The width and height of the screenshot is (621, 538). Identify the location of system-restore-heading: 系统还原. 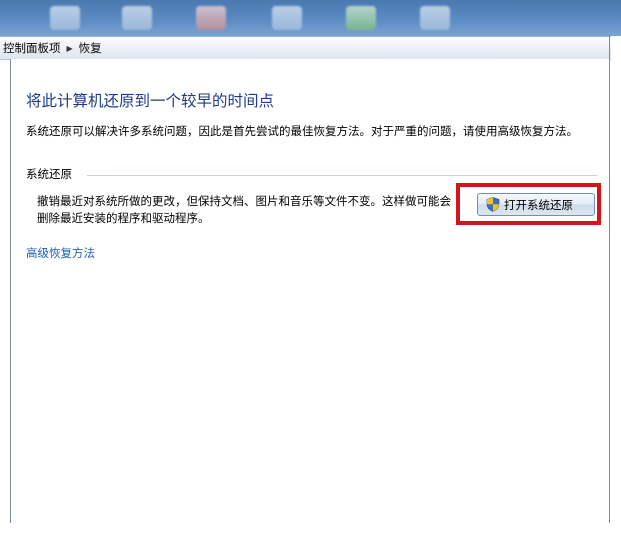
(49, 174).